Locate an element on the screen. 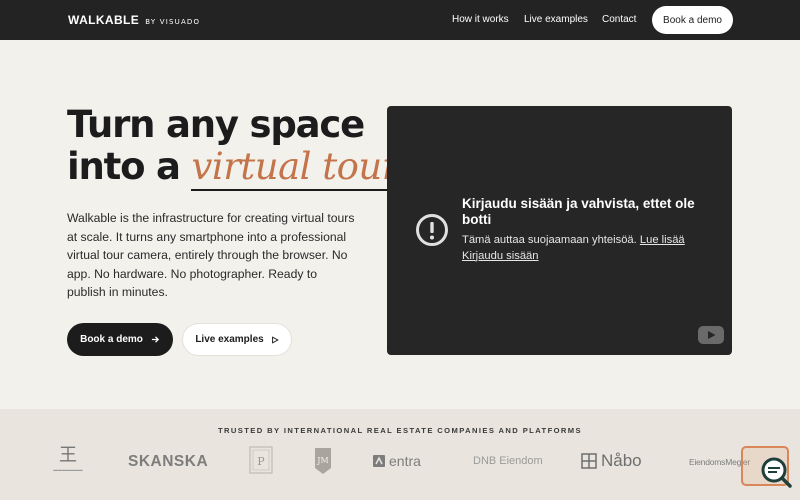 The height and width of the screenshot is (500, 800). entra-mark-icon is located at coordinates (379, 461).